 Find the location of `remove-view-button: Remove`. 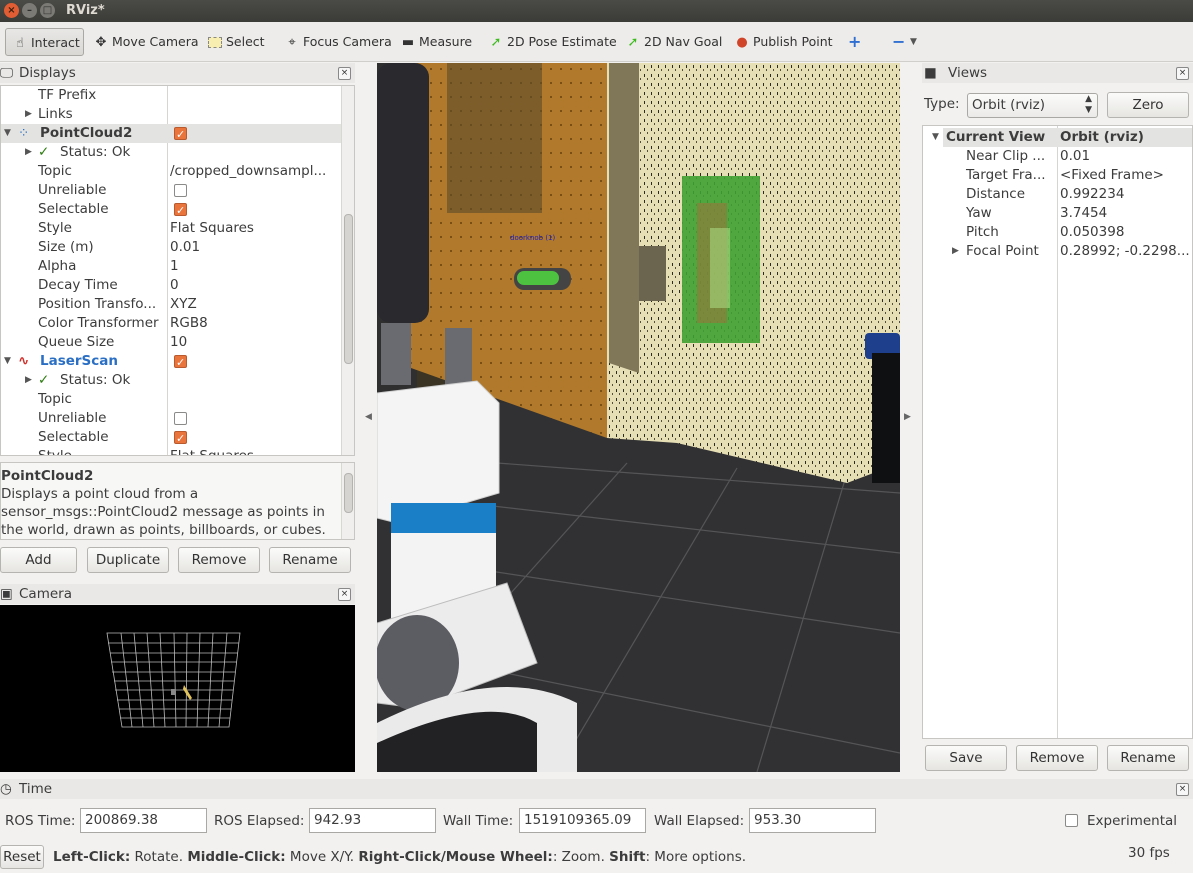

remove-view-button: Remove is located at coordinates (1057, 758).